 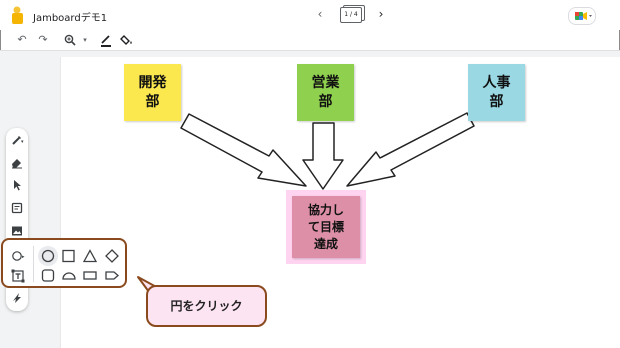 I want to click on instruction-callout: 円をクリック, so click(x=206, y=306).